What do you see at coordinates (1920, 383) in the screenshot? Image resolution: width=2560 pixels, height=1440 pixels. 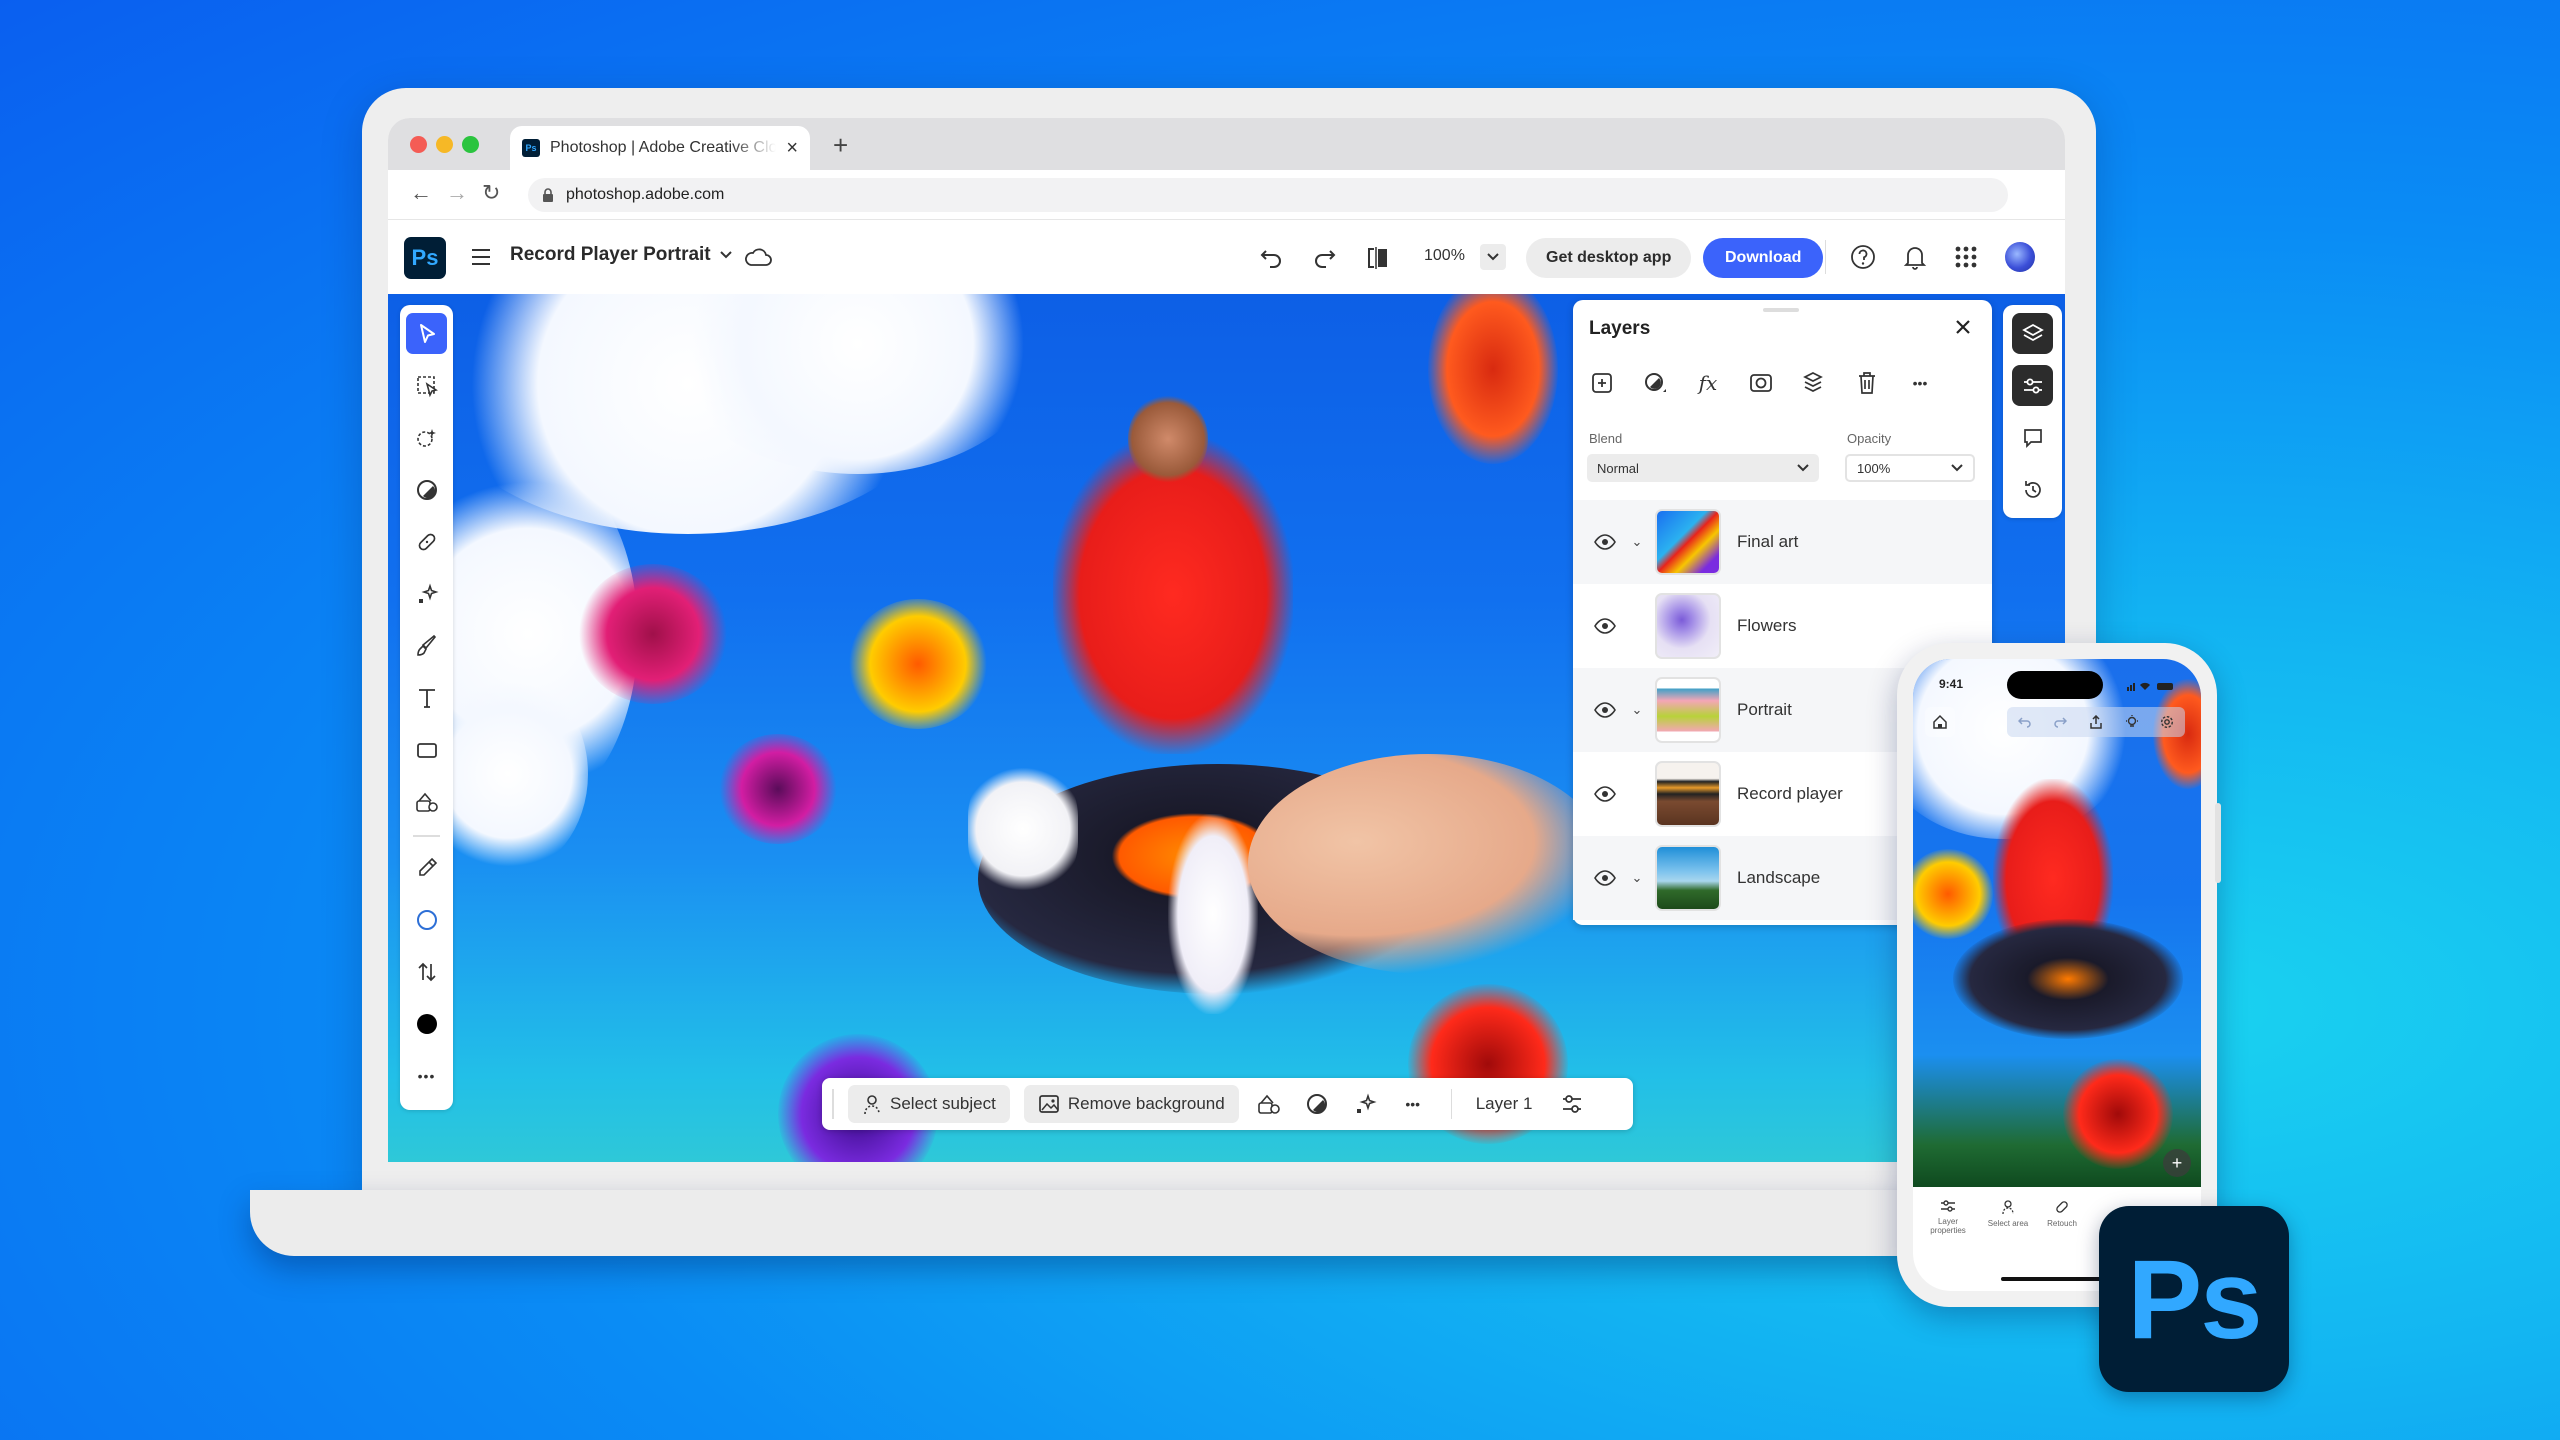 I see `more-options-icon: •••` at bounding box center [1920, 383].